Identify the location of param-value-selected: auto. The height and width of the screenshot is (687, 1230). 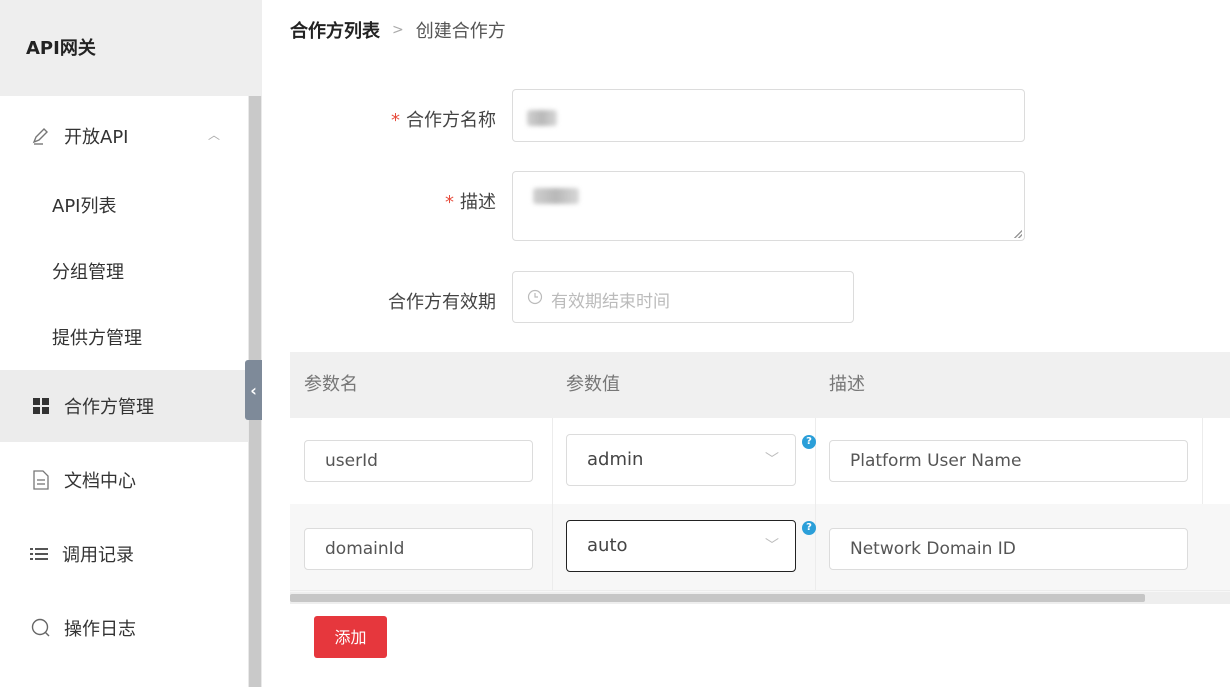
(607, 545).